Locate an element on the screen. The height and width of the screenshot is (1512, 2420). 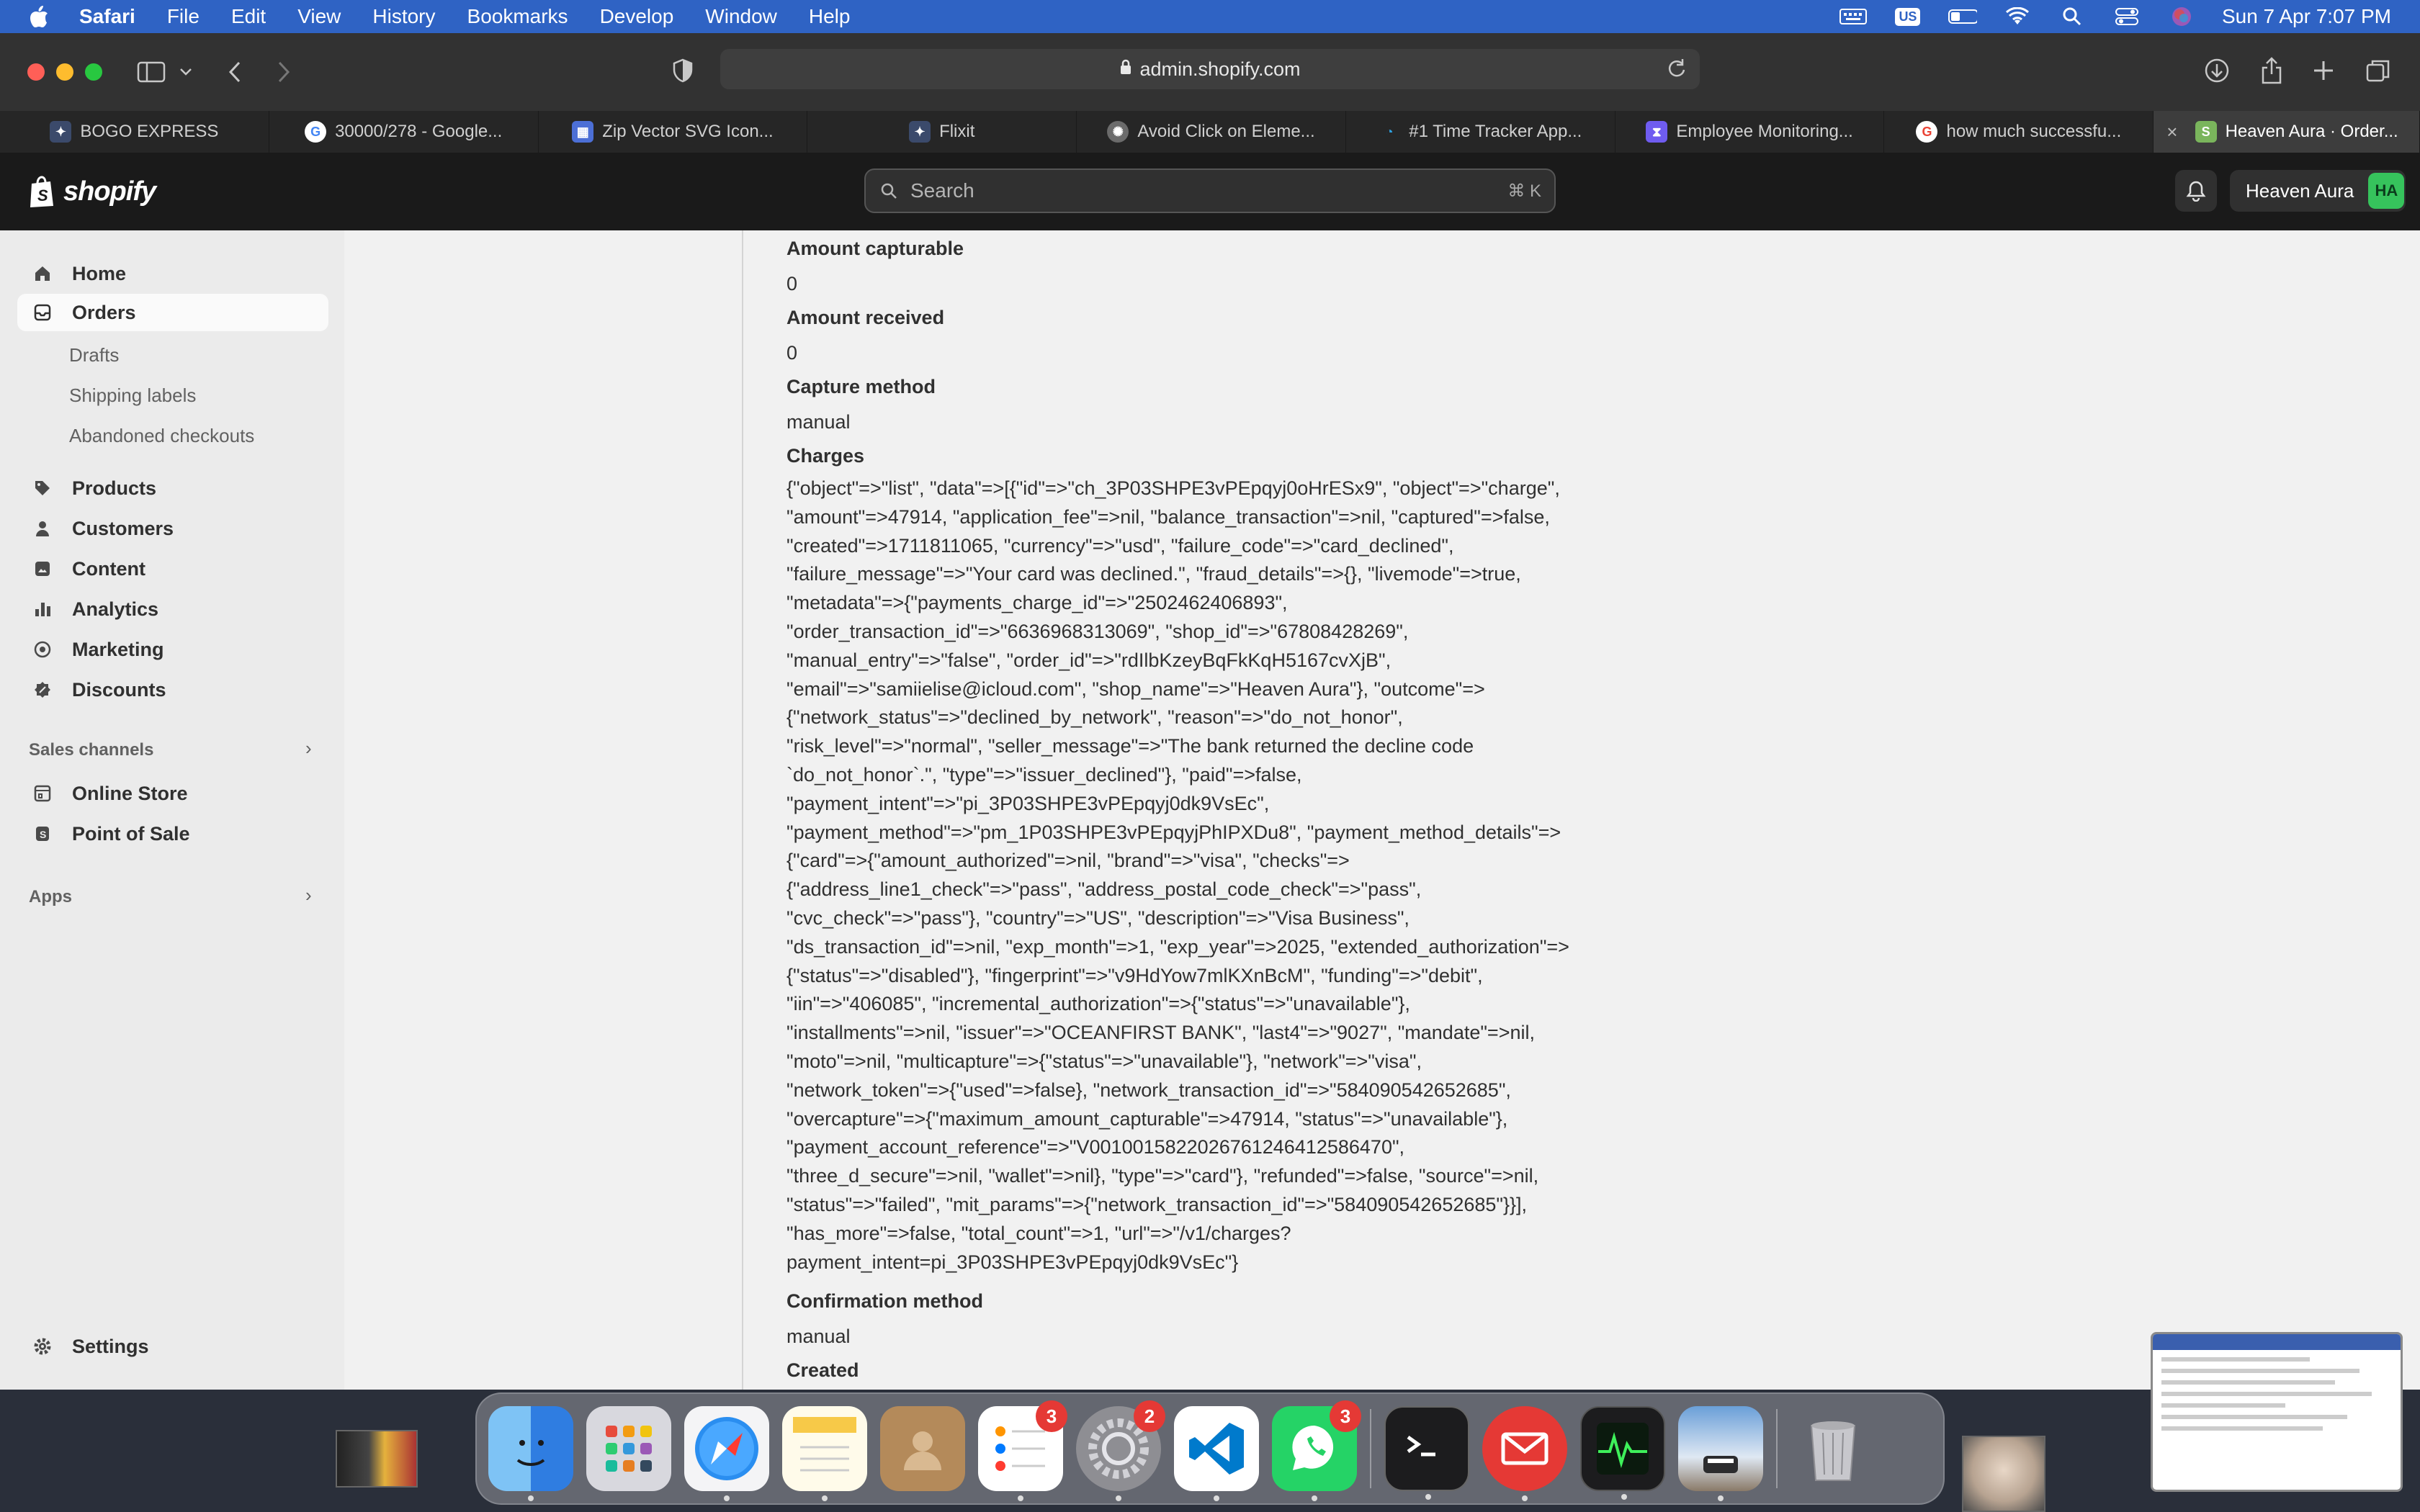
launchpad-icon is located at coordinates (628, 1448).